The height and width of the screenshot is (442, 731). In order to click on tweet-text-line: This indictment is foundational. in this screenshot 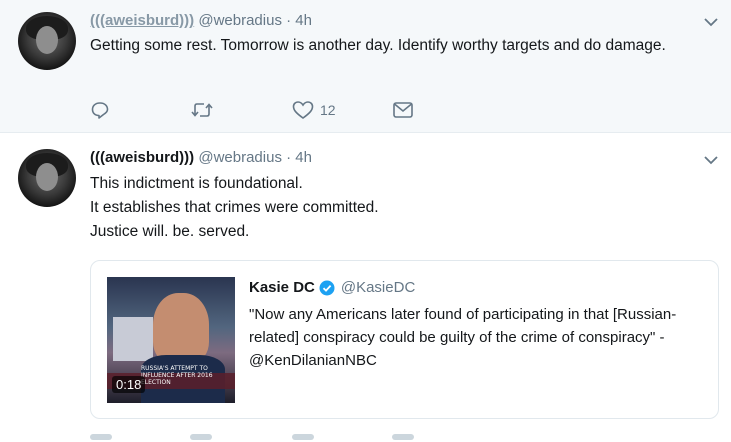, I will do `click(196, 183)`.